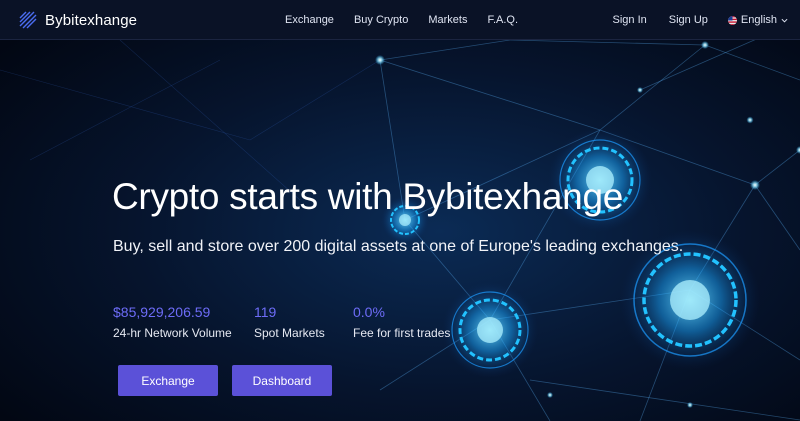  What do you see at coordinates (91, 20) in the screenshot?
I see `brand-name: Bybitexhange` at bounding box center [91, 20].